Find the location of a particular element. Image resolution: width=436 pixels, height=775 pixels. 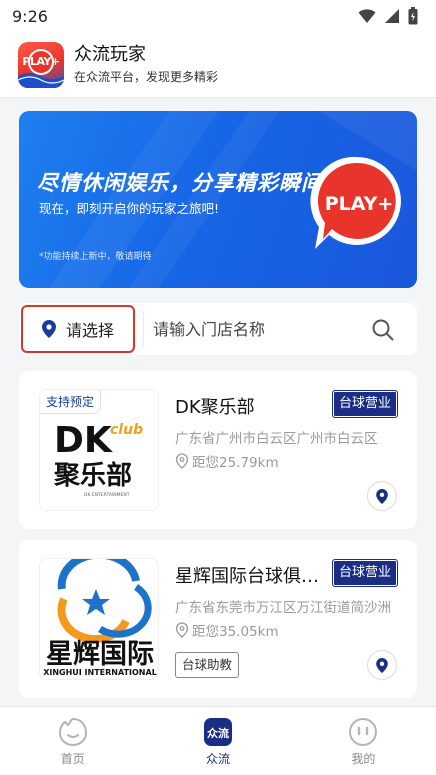

app-logo-text: PLAY+ is located at coordinates (41, 61).